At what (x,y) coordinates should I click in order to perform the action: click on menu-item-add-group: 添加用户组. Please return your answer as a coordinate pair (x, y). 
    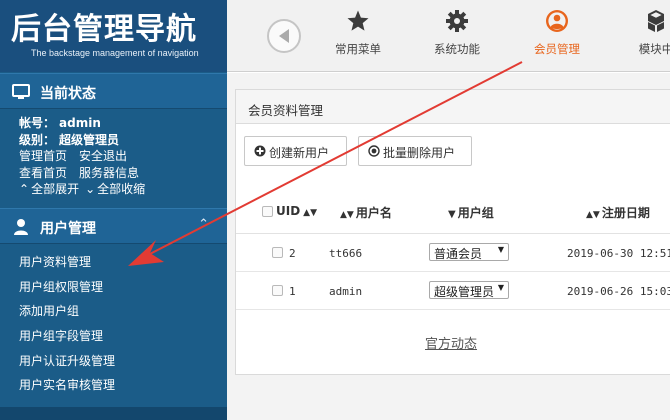
    Looking at the image, I should click on (113, 311).